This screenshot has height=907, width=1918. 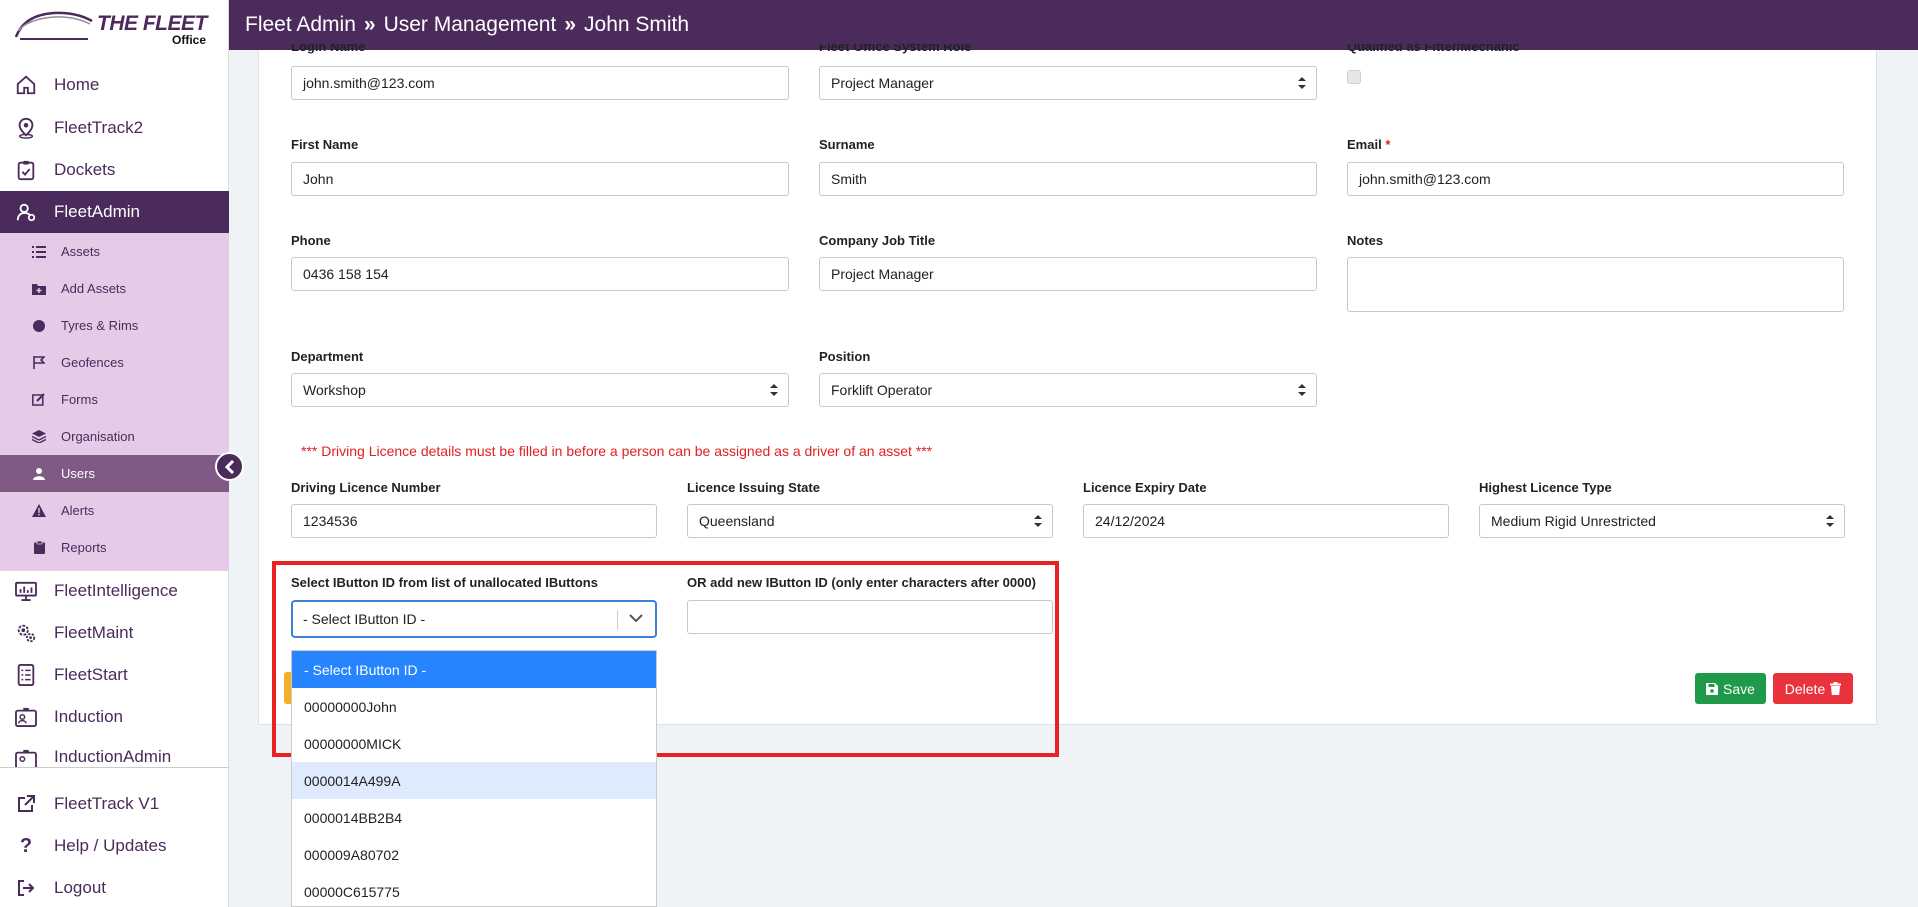 I want to click on surname-label: Surname, so click(x=847, y=144).